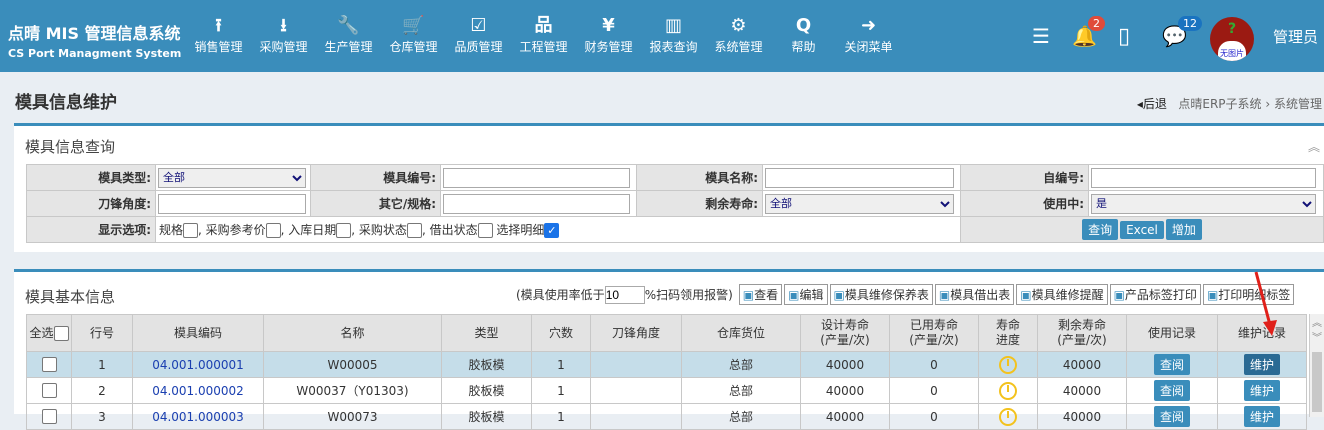  Describe the element at coordinates (881, 294) in the screenshot. I see `toolbar-button: ▣模具维修保养表` at that location.